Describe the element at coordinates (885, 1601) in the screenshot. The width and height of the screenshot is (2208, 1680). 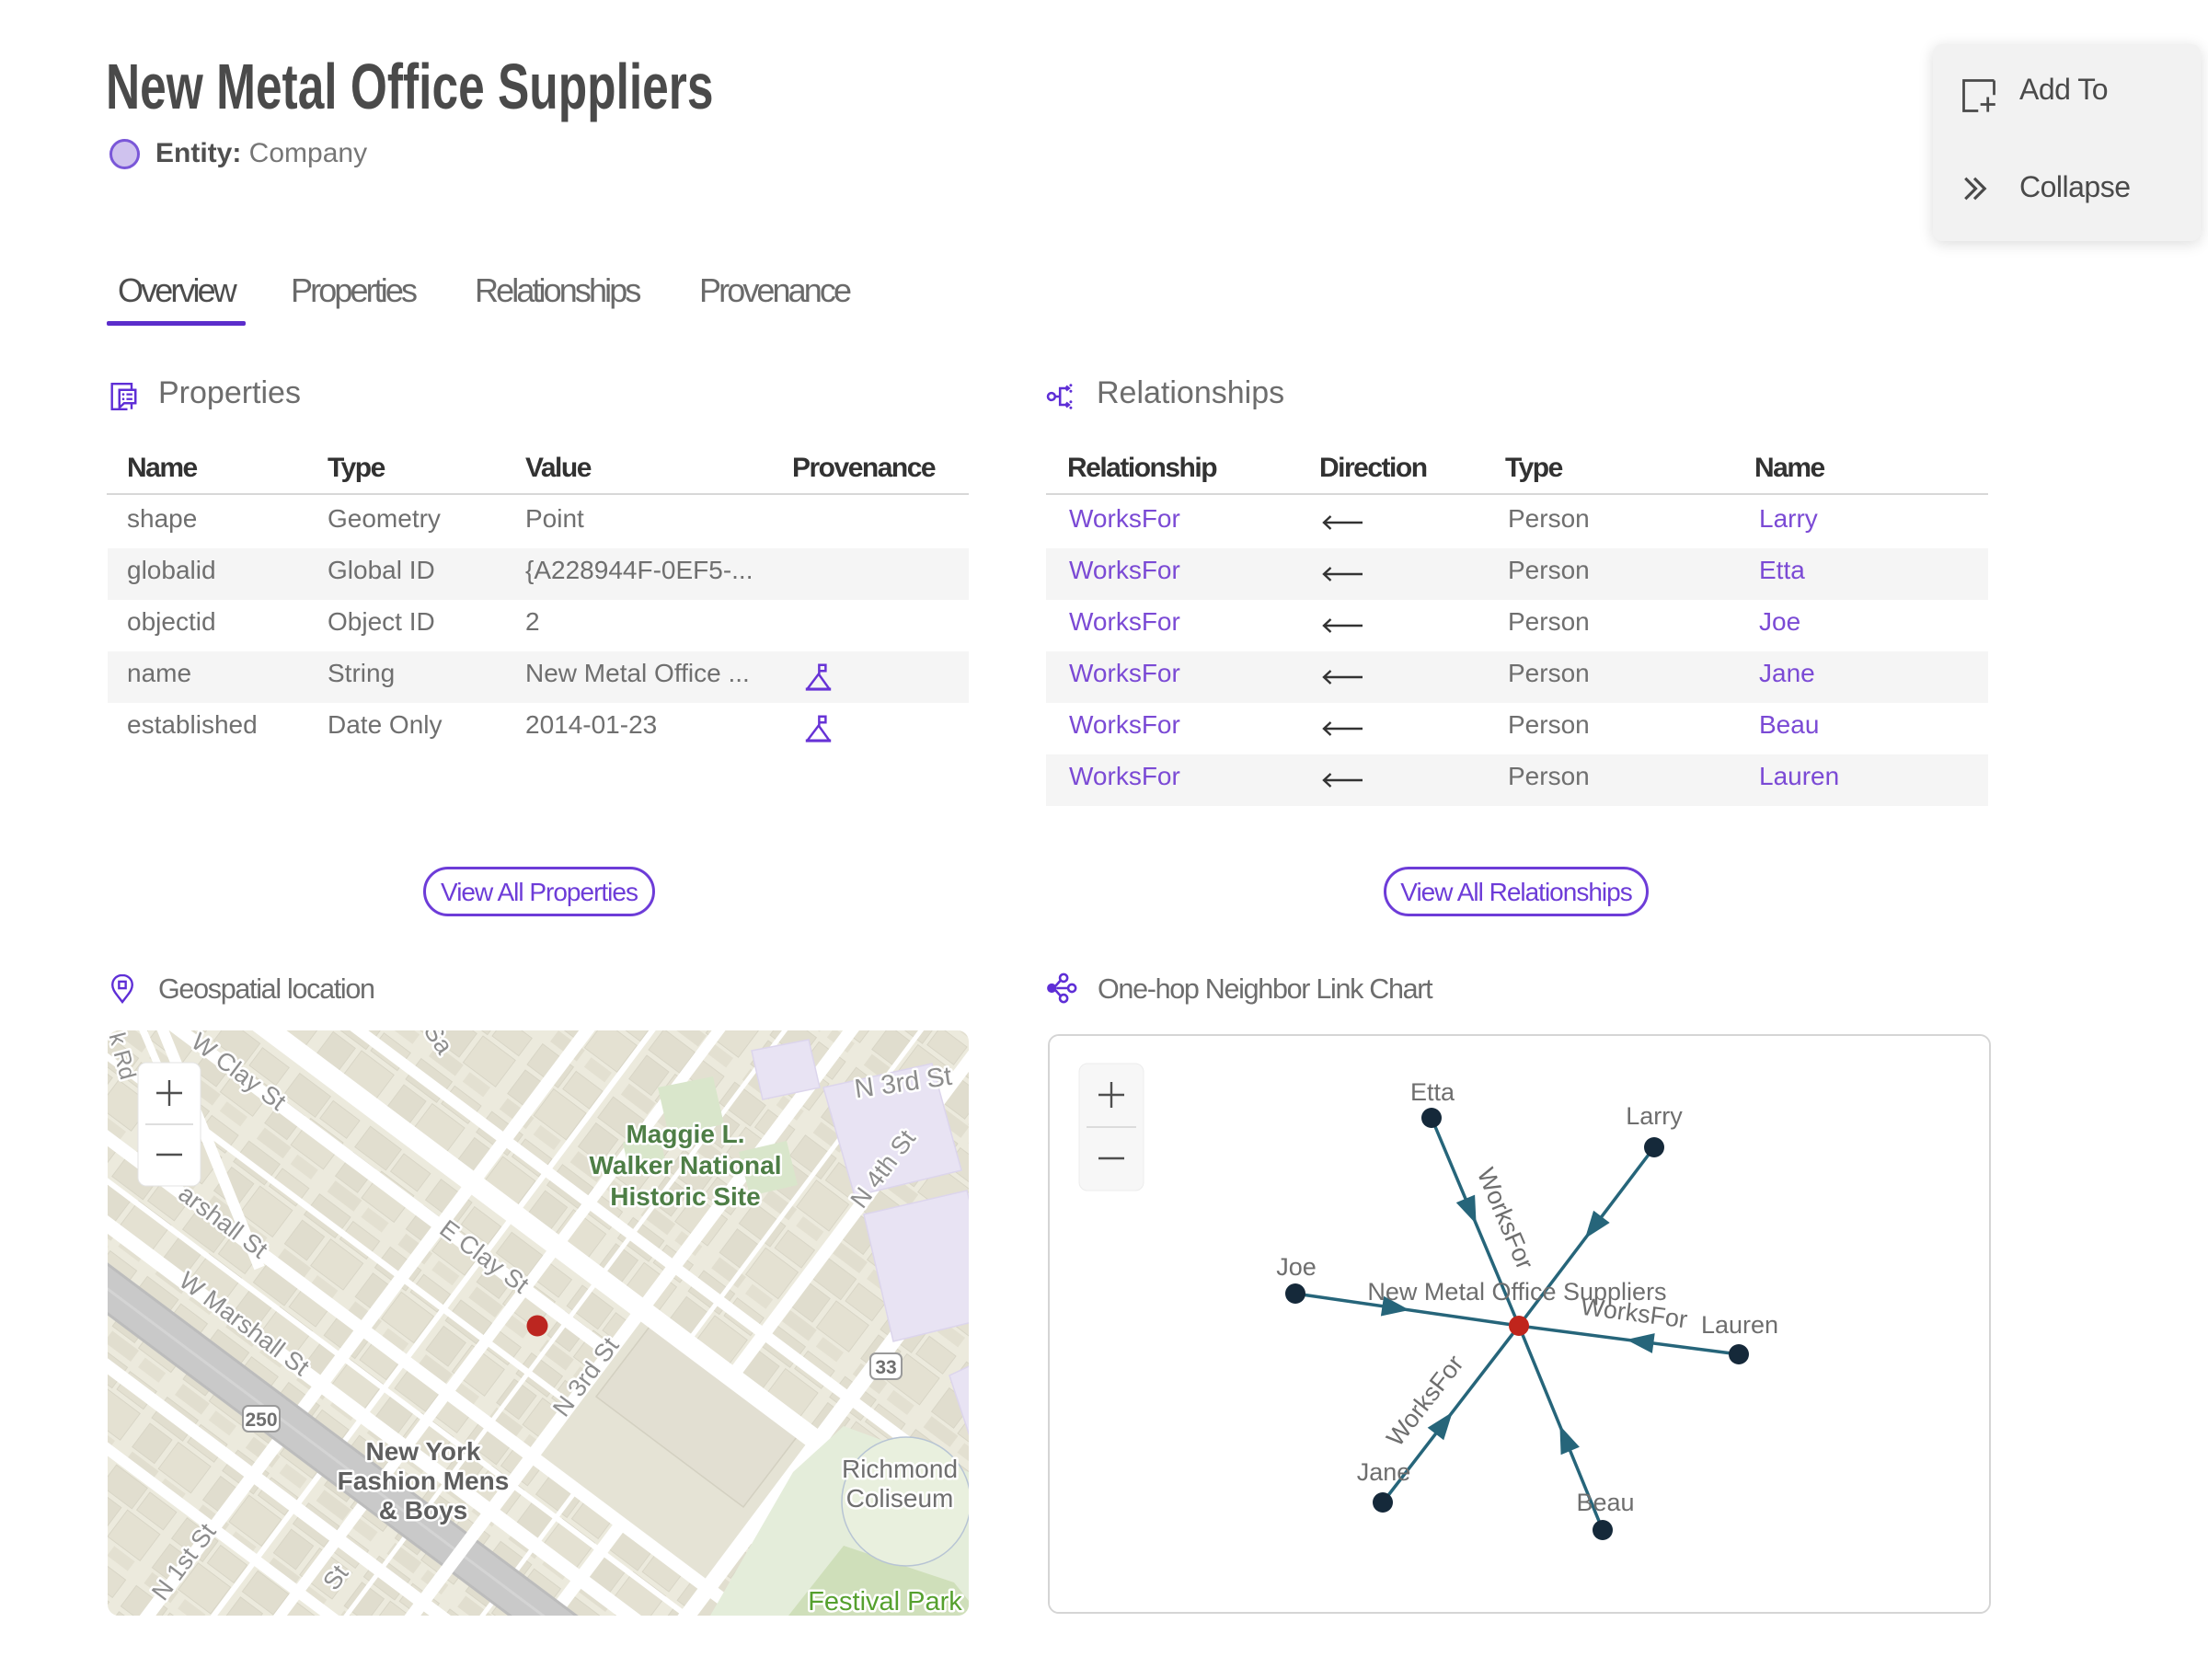
I see `svg-text: Festival Park` at that location.